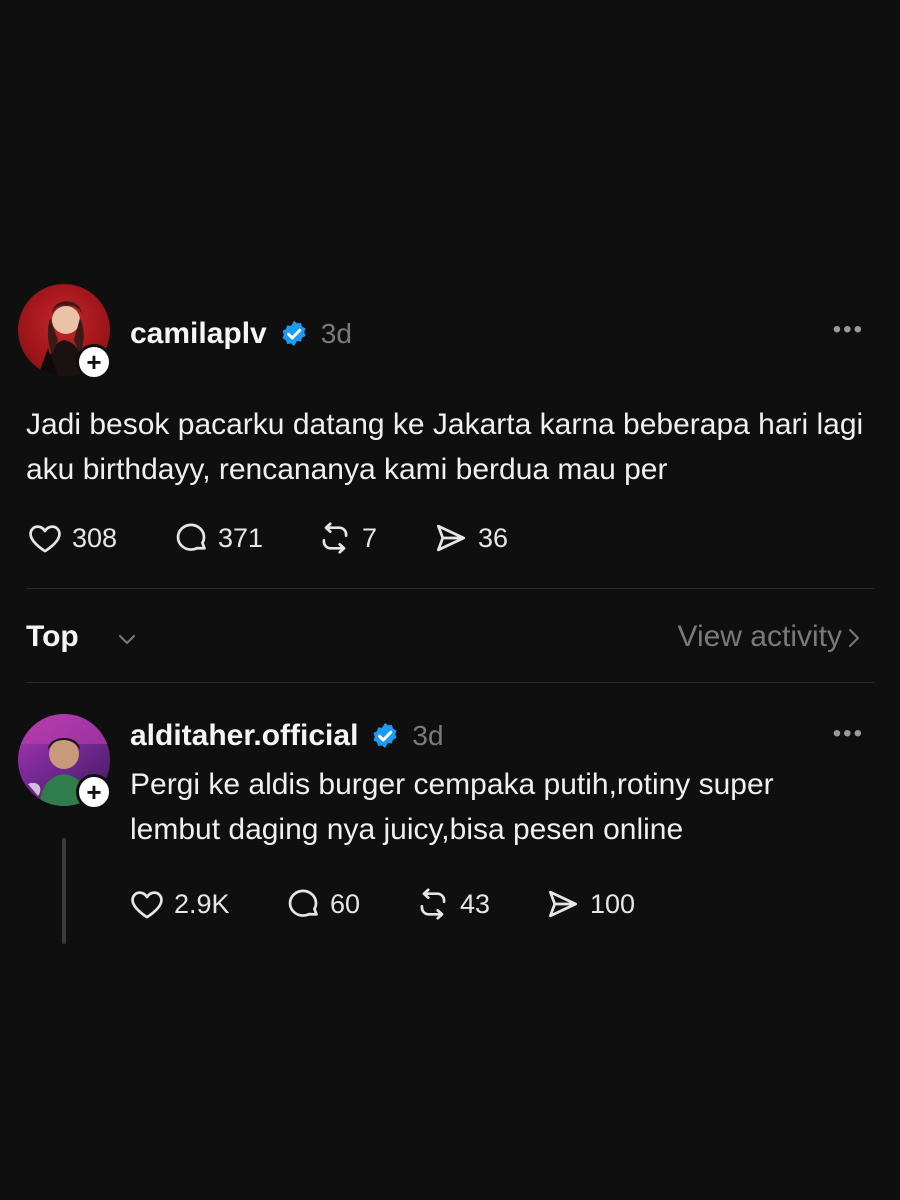 The width and height of the screenshot is (900, 1200). What do you see at coordinates (613, 903) in the screenshot?
I see `share-count: 100` at bounding box center [613, 903].